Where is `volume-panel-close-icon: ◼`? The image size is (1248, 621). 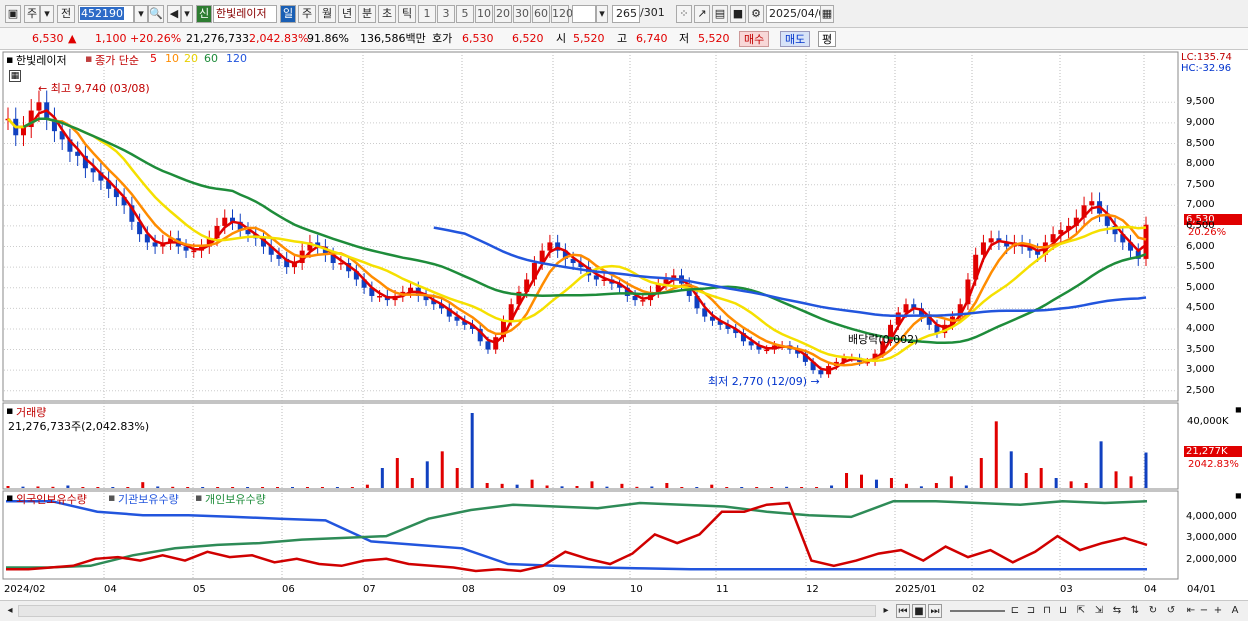
volume-panel-close-icon: ◼ is located at coordinates (1238, 409).